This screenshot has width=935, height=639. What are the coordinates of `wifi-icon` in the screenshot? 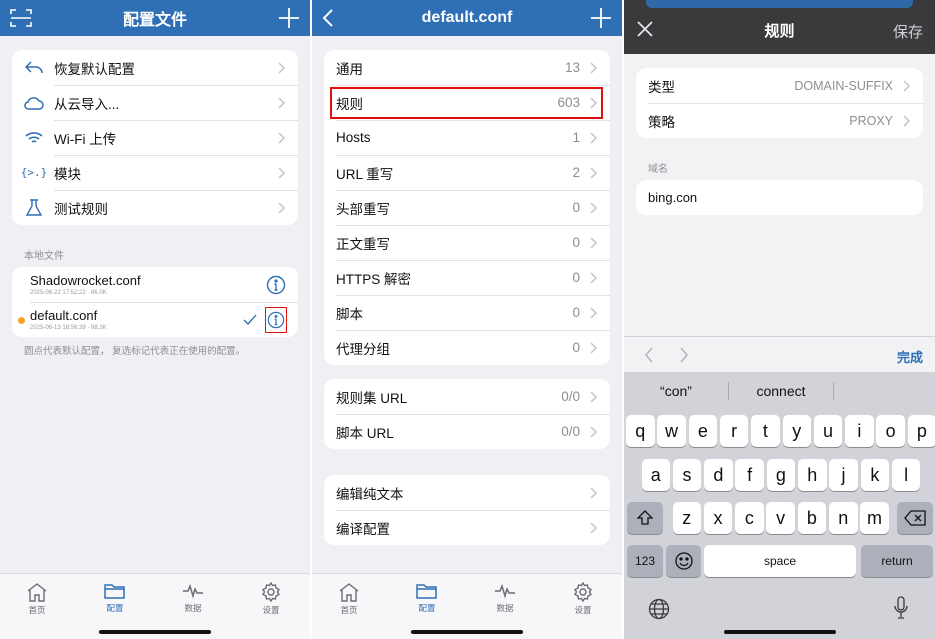 It's located at (34, 138).